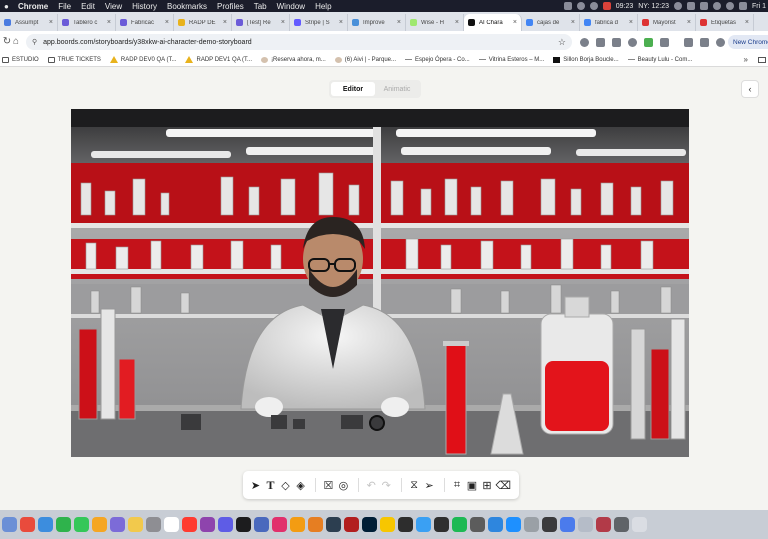 The image size is (768, 539). I want to click on select-cursor-icon: ➤, so click(255, 485).